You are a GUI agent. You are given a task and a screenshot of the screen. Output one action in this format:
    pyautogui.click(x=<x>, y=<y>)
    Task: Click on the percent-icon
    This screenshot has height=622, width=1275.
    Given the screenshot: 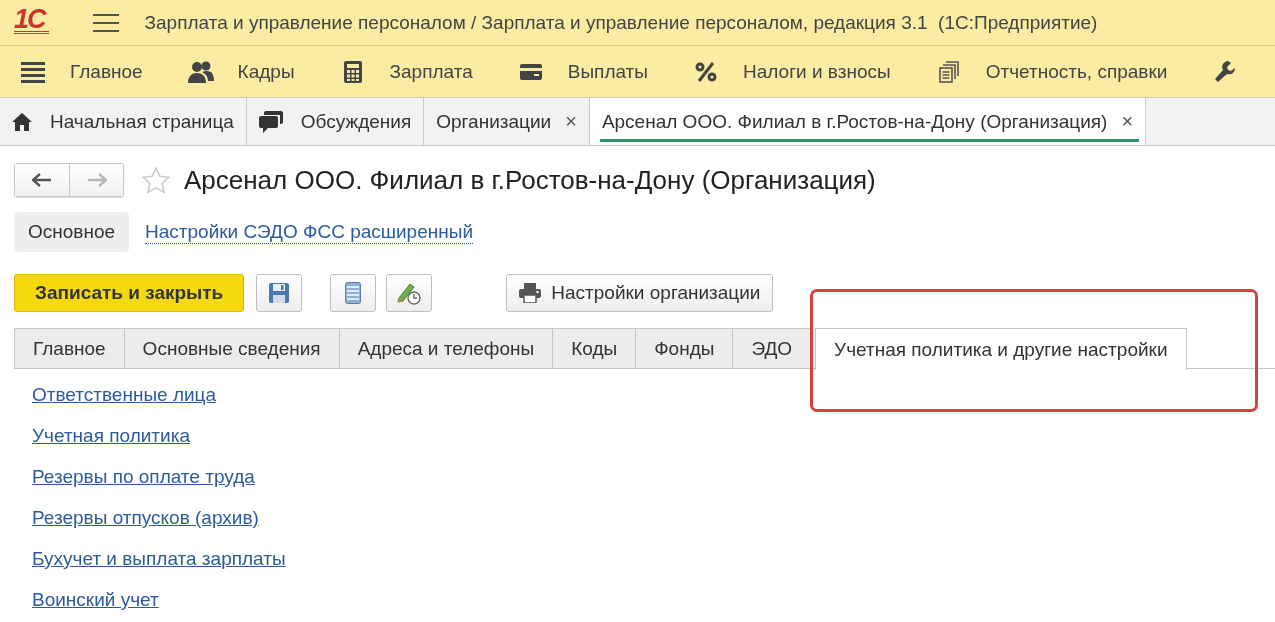 What is the action you would take?
    pyautogui.click(x=706, y=71)
    